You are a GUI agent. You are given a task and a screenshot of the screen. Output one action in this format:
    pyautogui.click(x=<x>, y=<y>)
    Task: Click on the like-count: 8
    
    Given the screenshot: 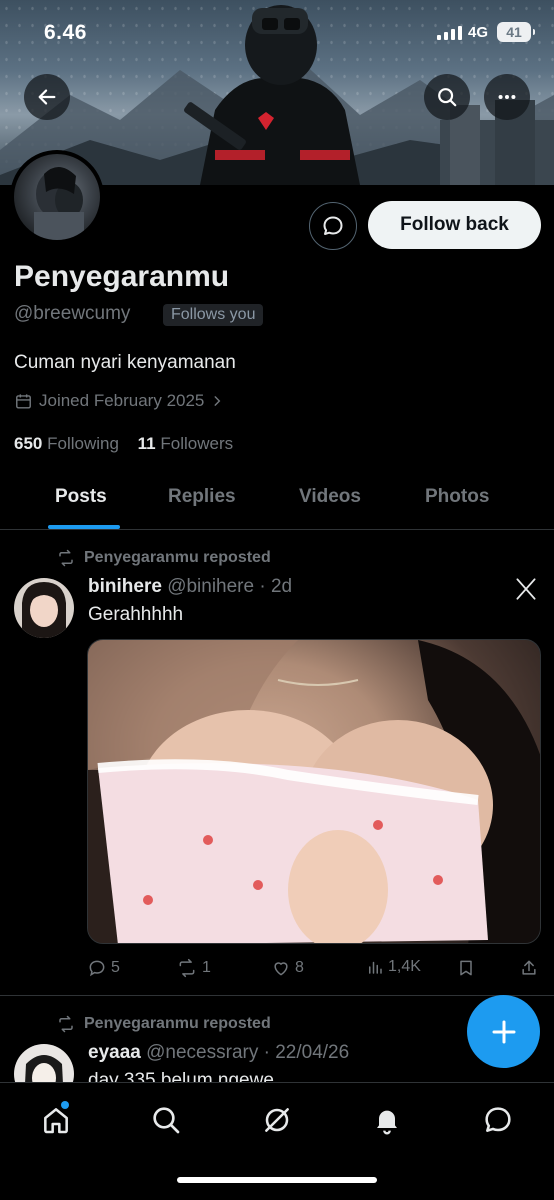 What is the action you would take?
    pyautogui.click(x=299, y=967)
    